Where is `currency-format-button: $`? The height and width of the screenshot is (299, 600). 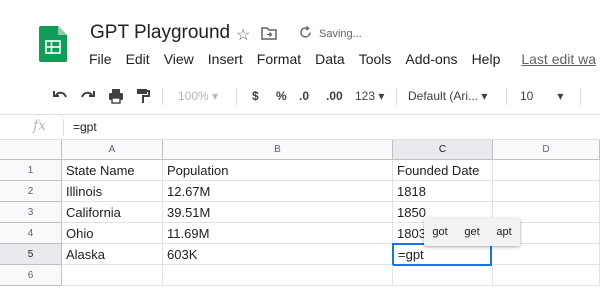 currency-format-button: $ is located at coordinates (255, 96).